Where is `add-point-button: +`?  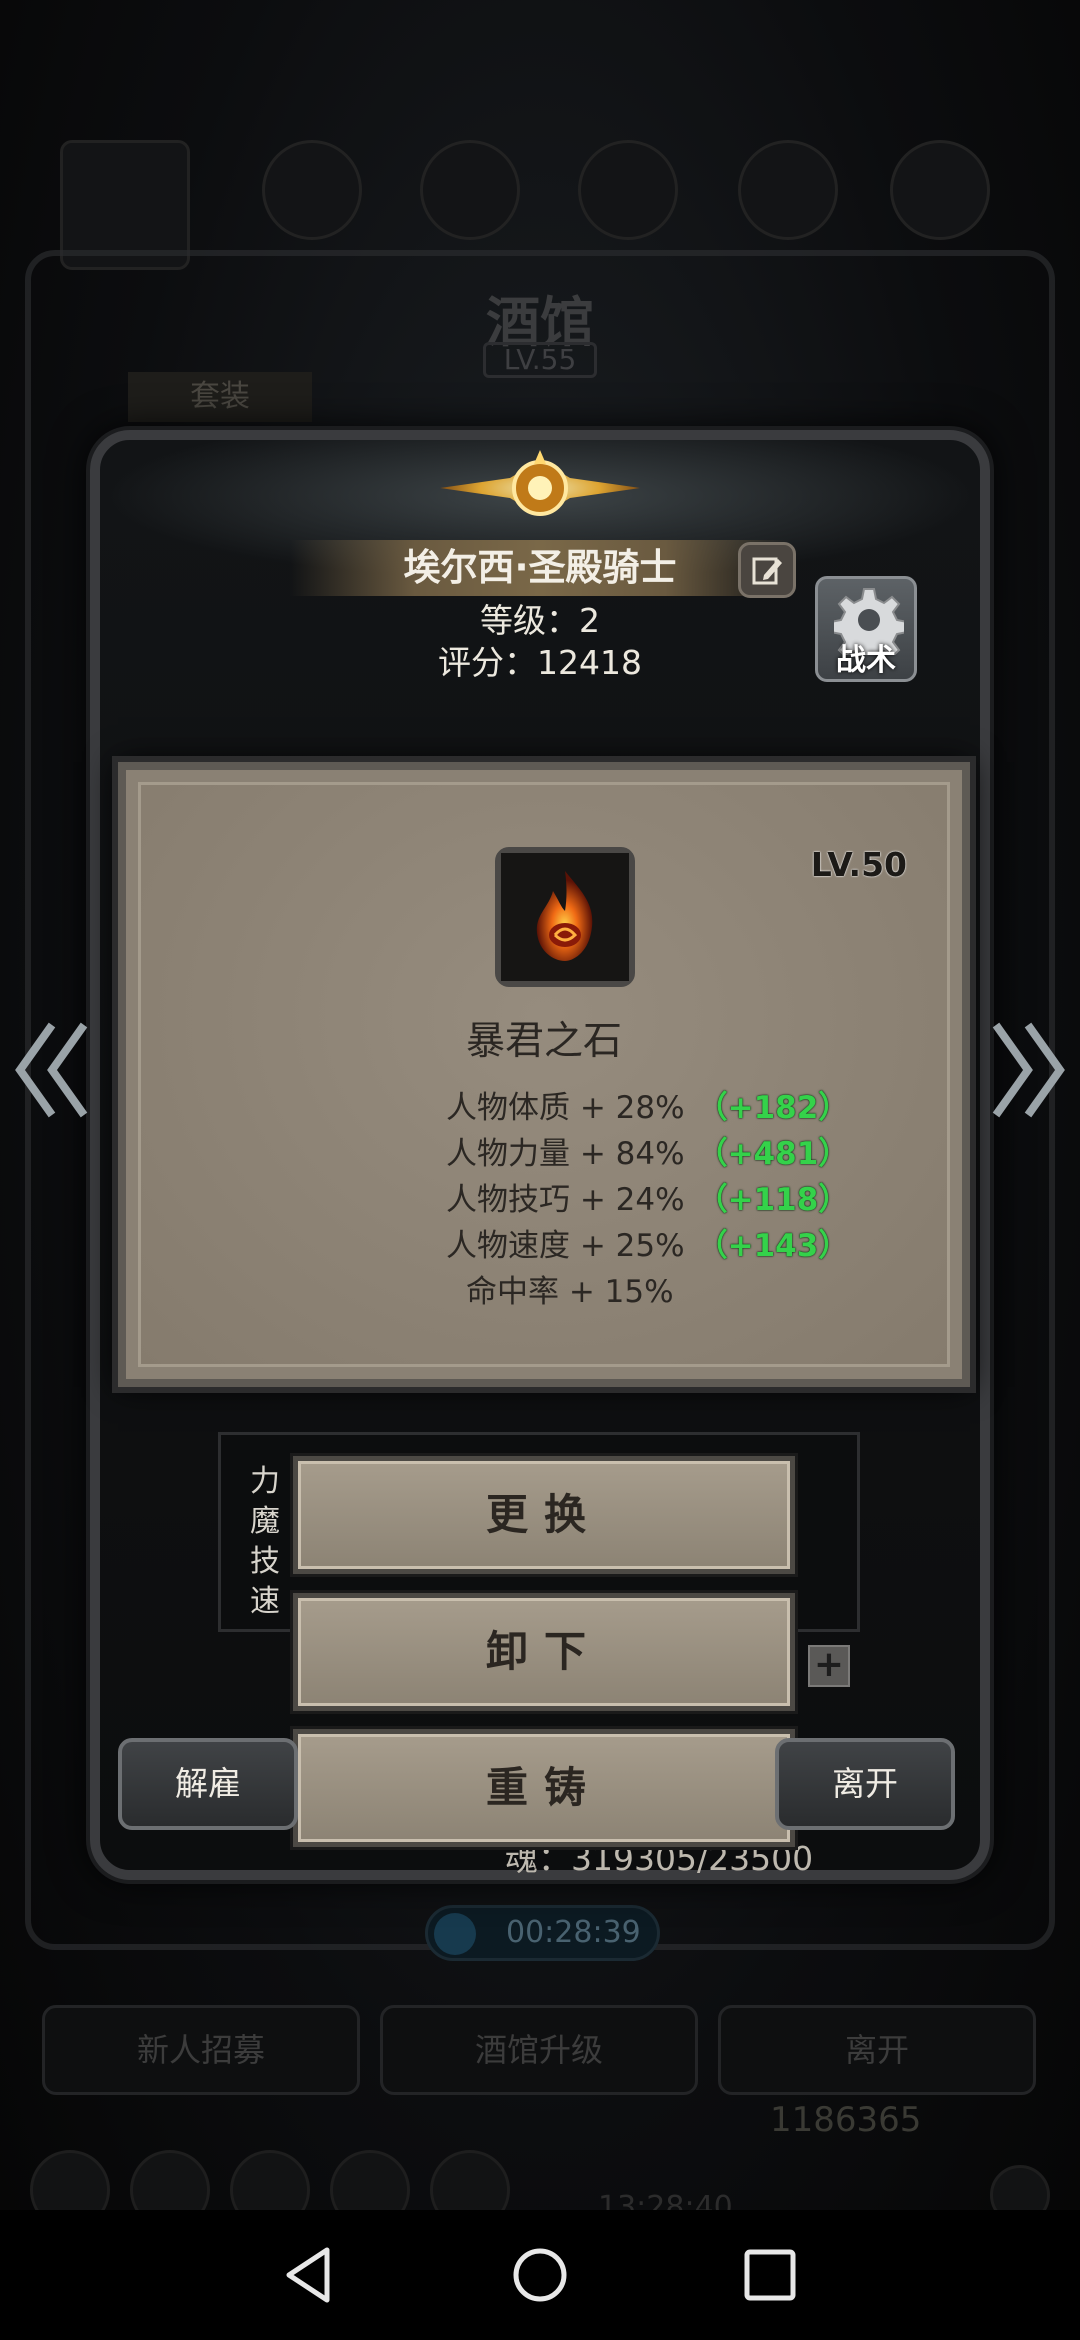
add-point-button: + is located at coordinates (829, 1666).